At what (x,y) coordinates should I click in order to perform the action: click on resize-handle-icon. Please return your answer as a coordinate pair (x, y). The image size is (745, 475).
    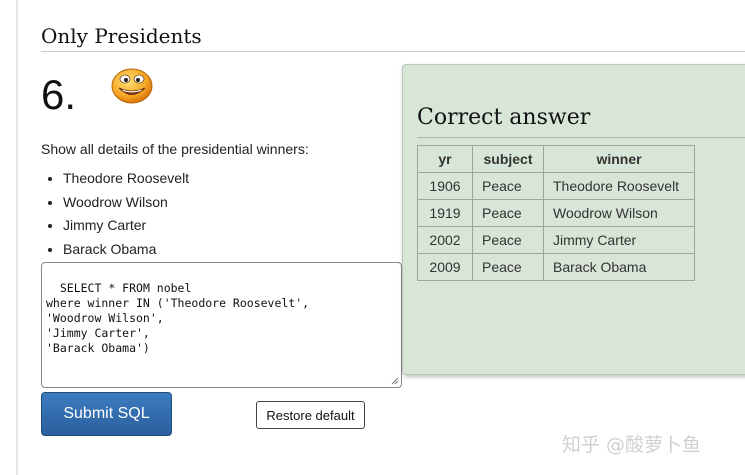
    Looking at the image, I should click on (395, 381).